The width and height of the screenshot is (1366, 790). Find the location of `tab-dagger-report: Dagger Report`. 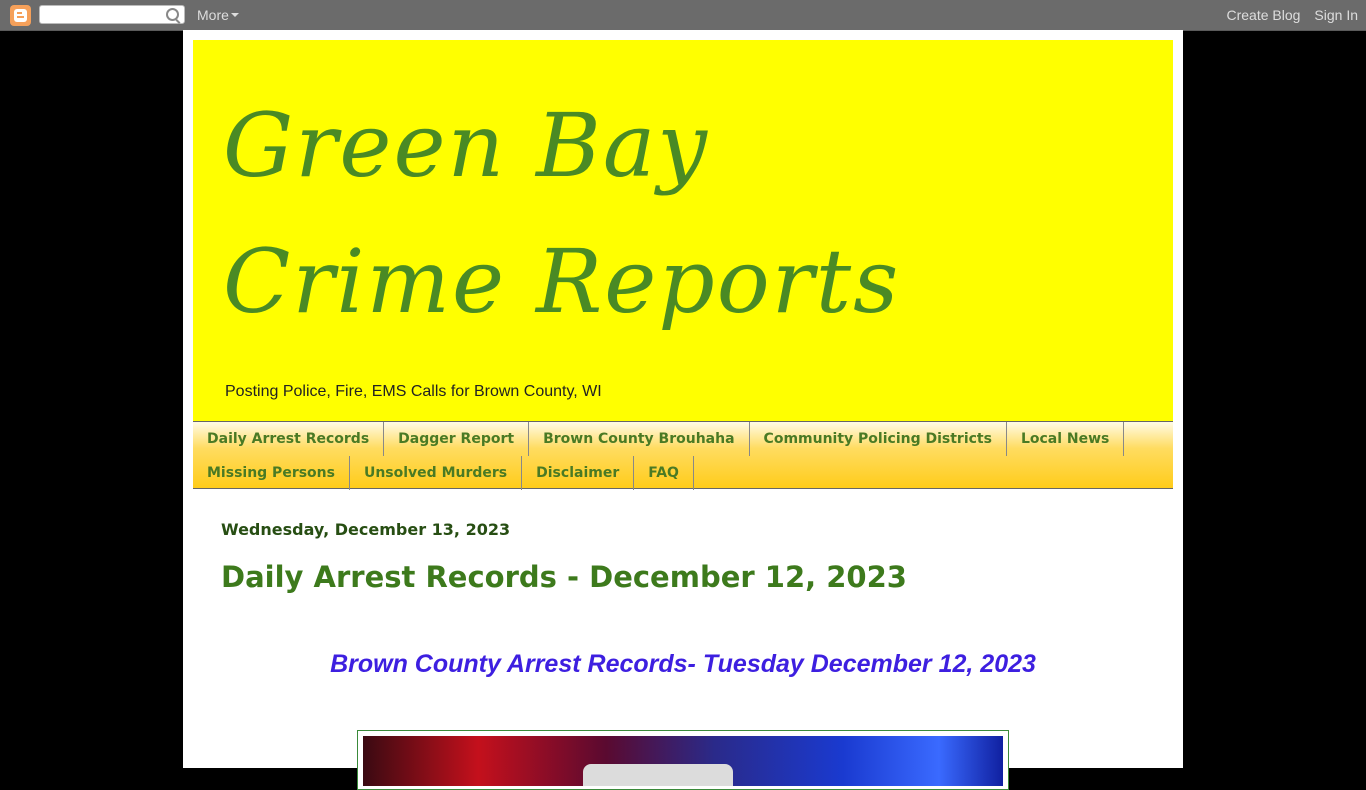

tab-dagger-report: Dagger Report is located at coordinates (457, 439).